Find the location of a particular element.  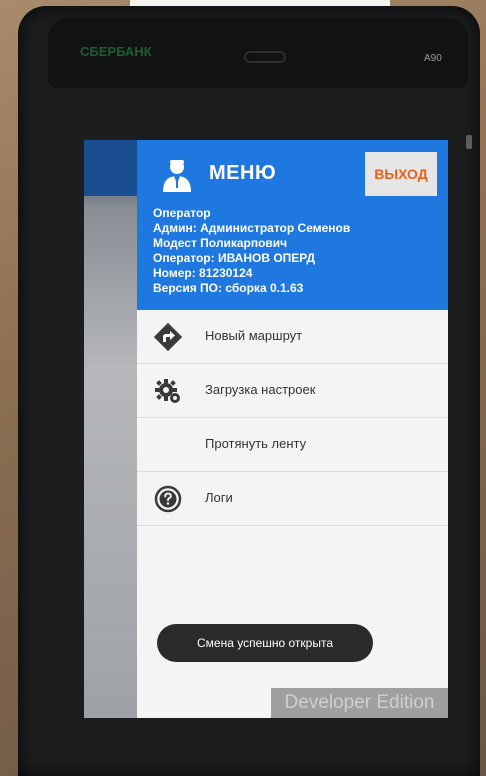

toast-message: Смена успешно открыта is located at coordinates (265, 643).